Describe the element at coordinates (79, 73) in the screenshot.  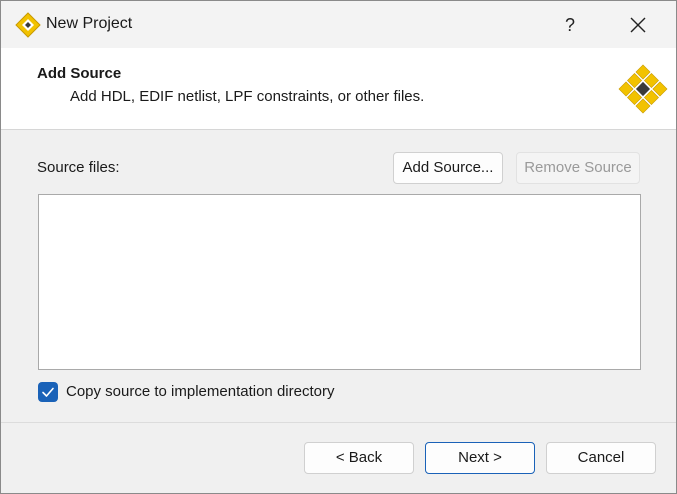
I see `page-title: Add Source` at that location.